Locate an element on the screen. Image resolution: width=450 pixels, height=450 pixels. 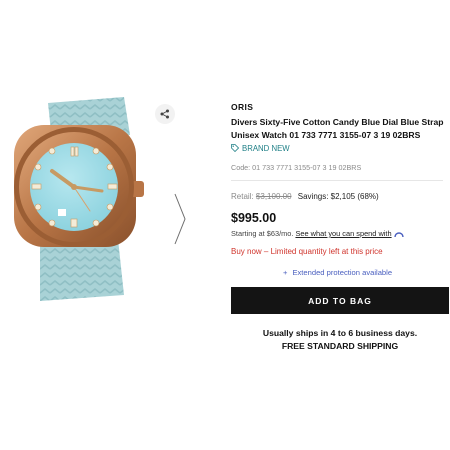
retail-row: Retail: $3,100.00 Savings: $2,105 (68%) is located at coordinates (340, 197).